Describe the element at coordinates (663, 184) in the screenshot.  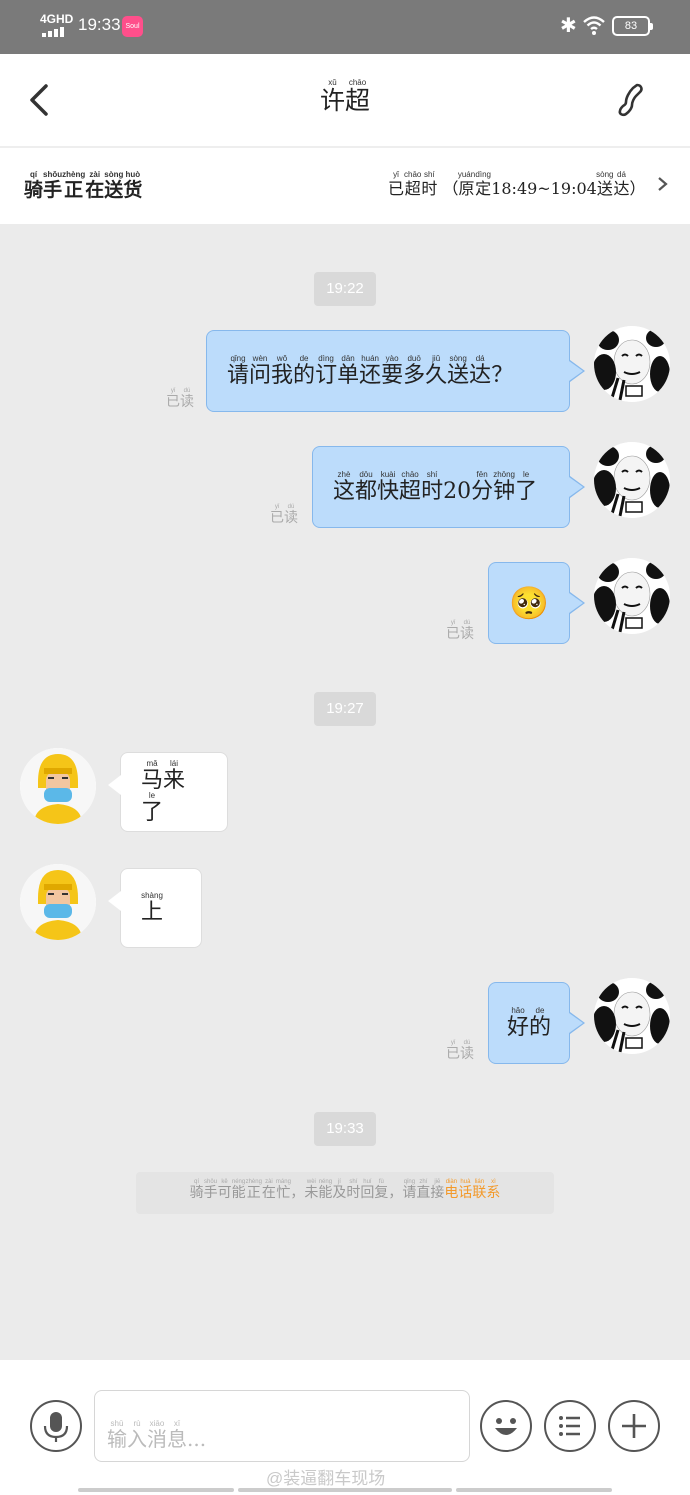
I see `chevron-right-icon` at that location.